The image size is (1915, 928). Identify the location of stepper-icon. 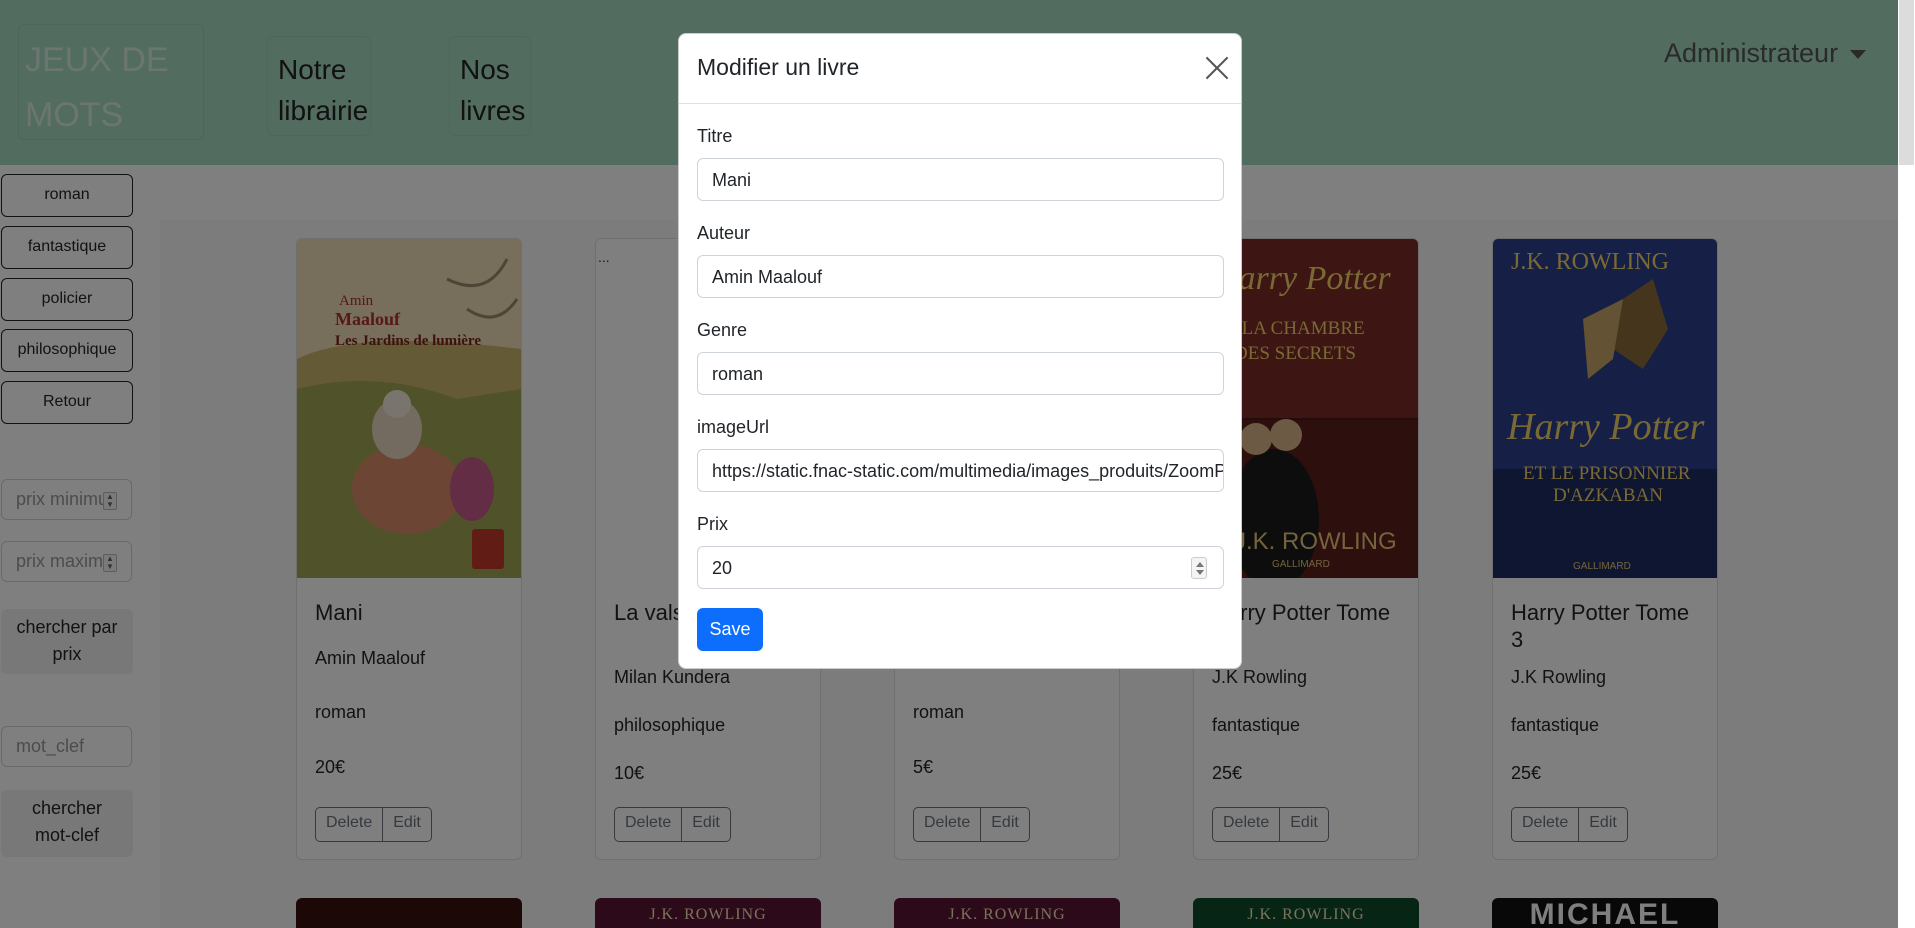
(1199, 568).